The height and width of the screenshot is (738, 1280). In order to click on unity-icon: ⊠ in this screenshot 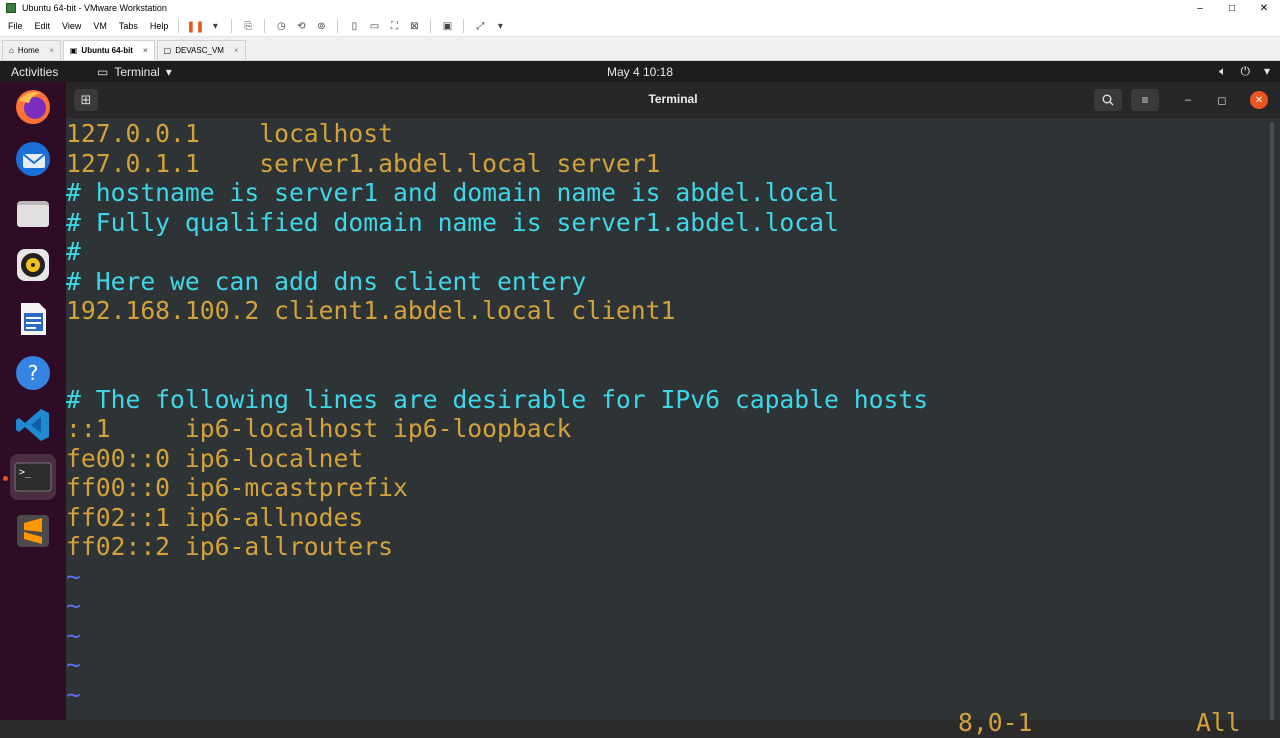, I will do `click(414, 26)`.